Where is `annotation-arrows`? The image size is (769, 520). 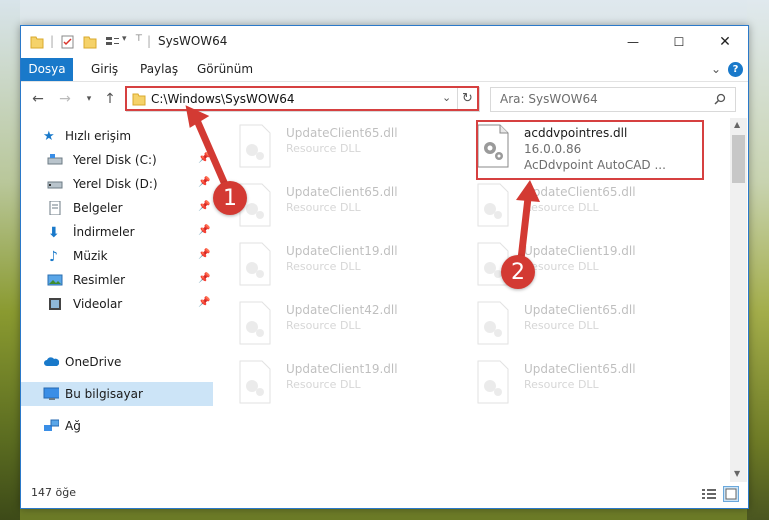 annotation-arrows is located at coordinates (362, 188).